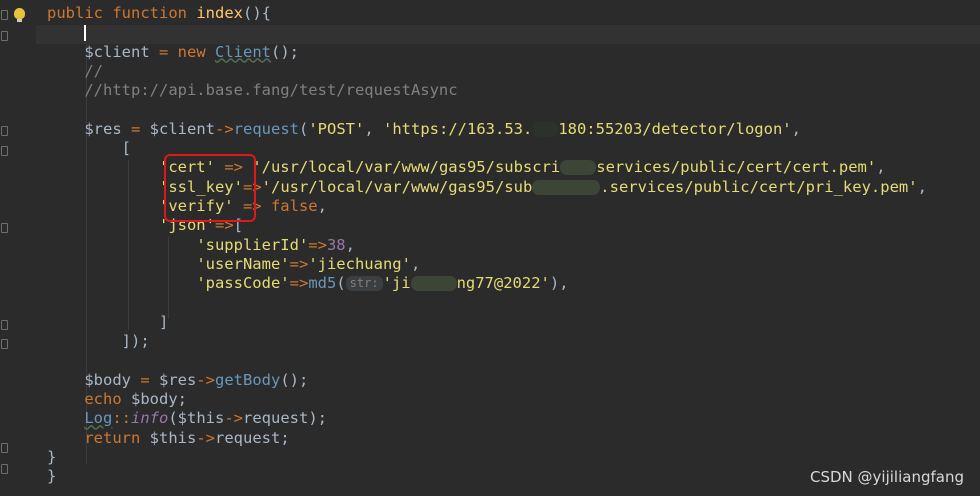  Describe the element at coordinates (98, 418) in the screenshot. I see `class-name: Log` at that location.